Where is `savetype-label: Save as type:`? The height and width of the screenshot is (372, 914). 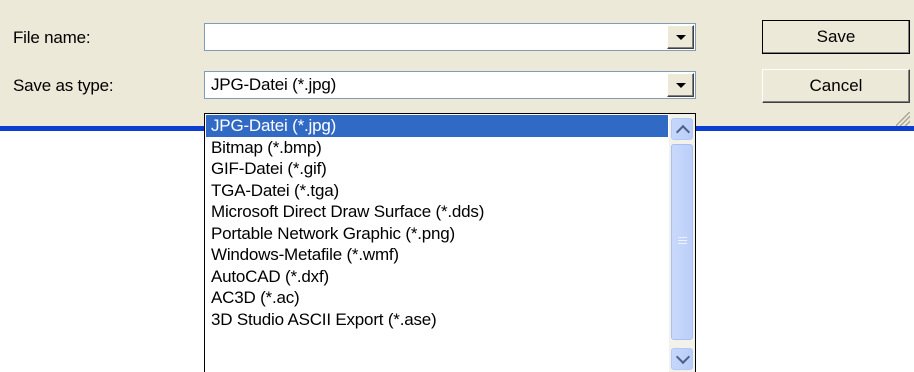
savetype-label: Save as type: is located at coordinates (63, 85).